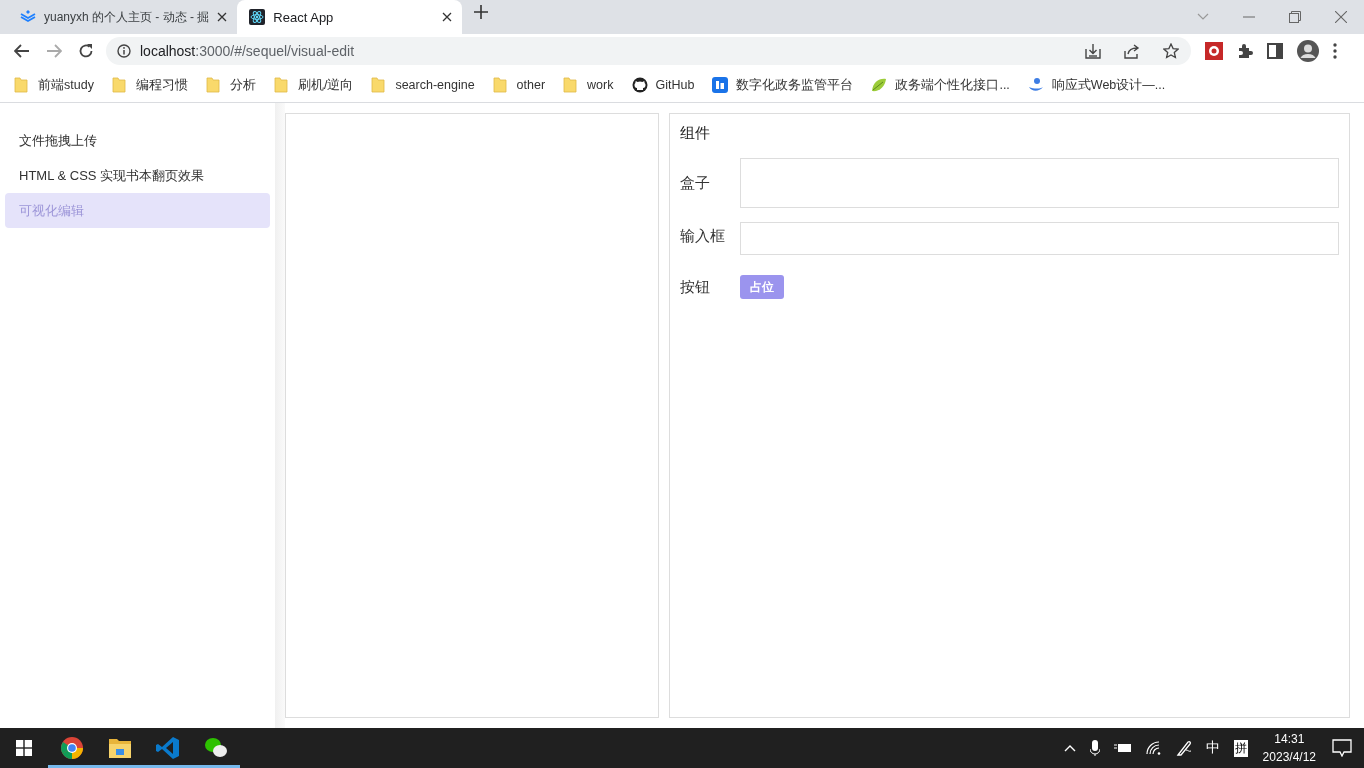  I want to click on menu-item: HTML & CSS 实现书本翻页效果, so click(137, 175).